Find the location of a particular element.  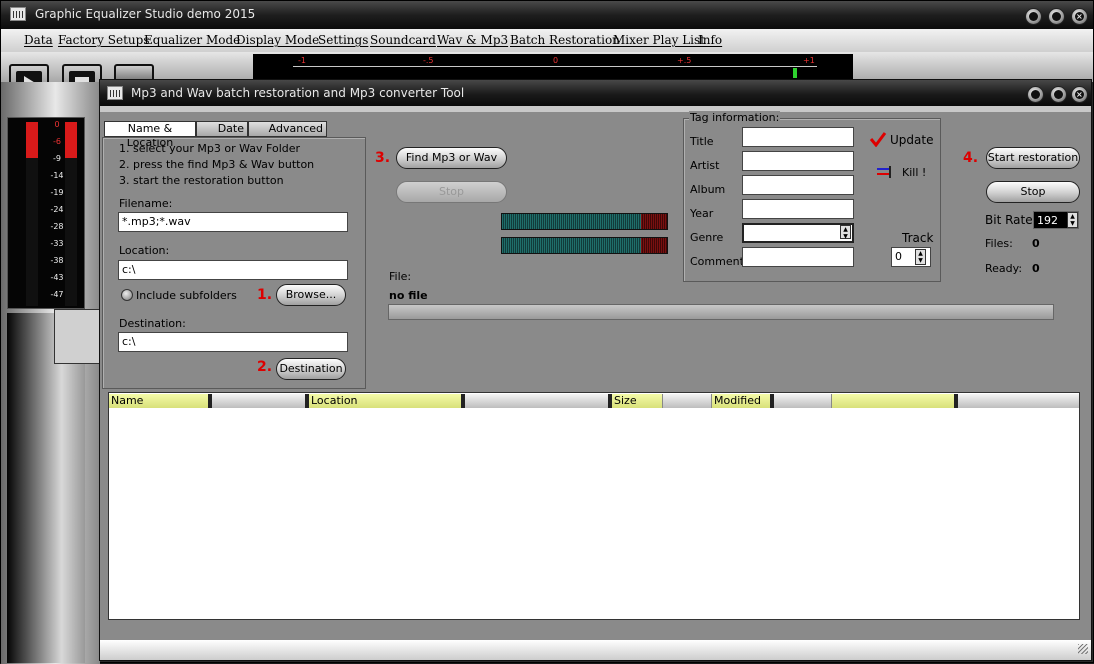

app-icon is located at coordinates (18, 14).